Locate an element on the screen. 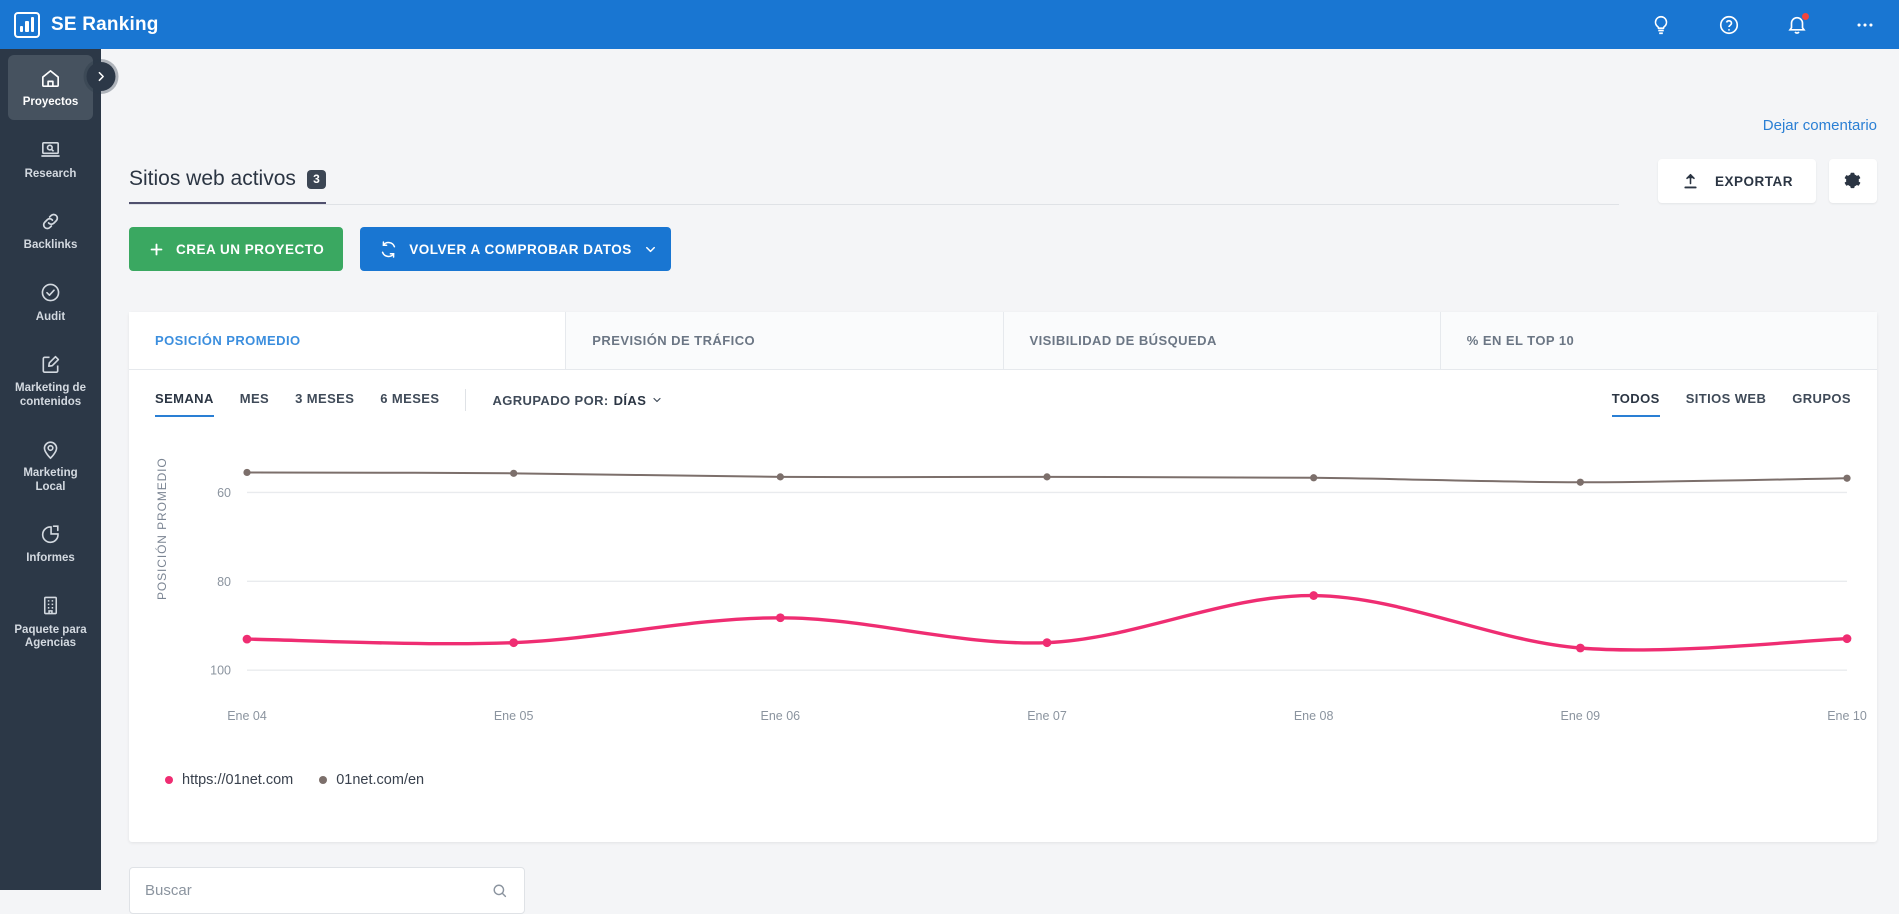 The width and height of the screenshot is (1899, 914). export-button: EXPORTAR is located at coordinates (1736, 181).